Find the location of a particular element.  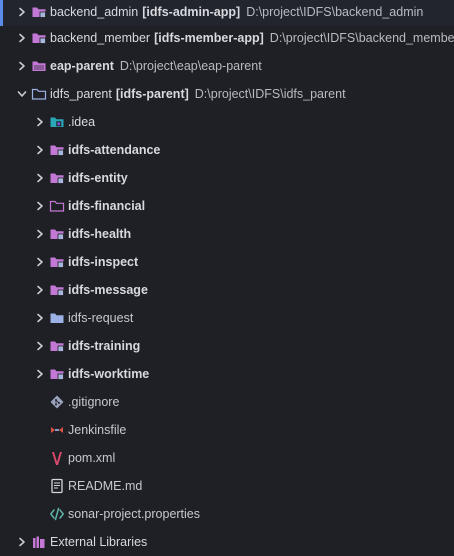

module-name: [idfs-admin-app] is located at coordinates (191, 12).